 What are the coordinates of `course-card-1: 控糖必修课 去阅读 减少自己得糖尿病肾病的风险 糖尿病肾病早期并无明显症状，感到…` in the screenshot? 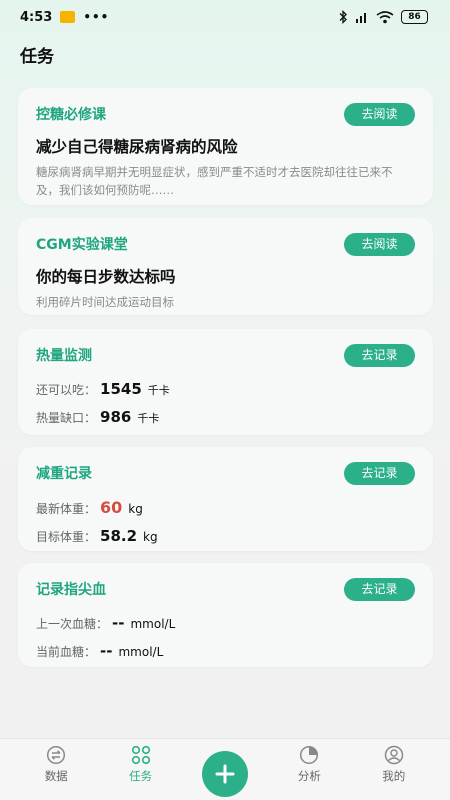 It's located at (225, 146).